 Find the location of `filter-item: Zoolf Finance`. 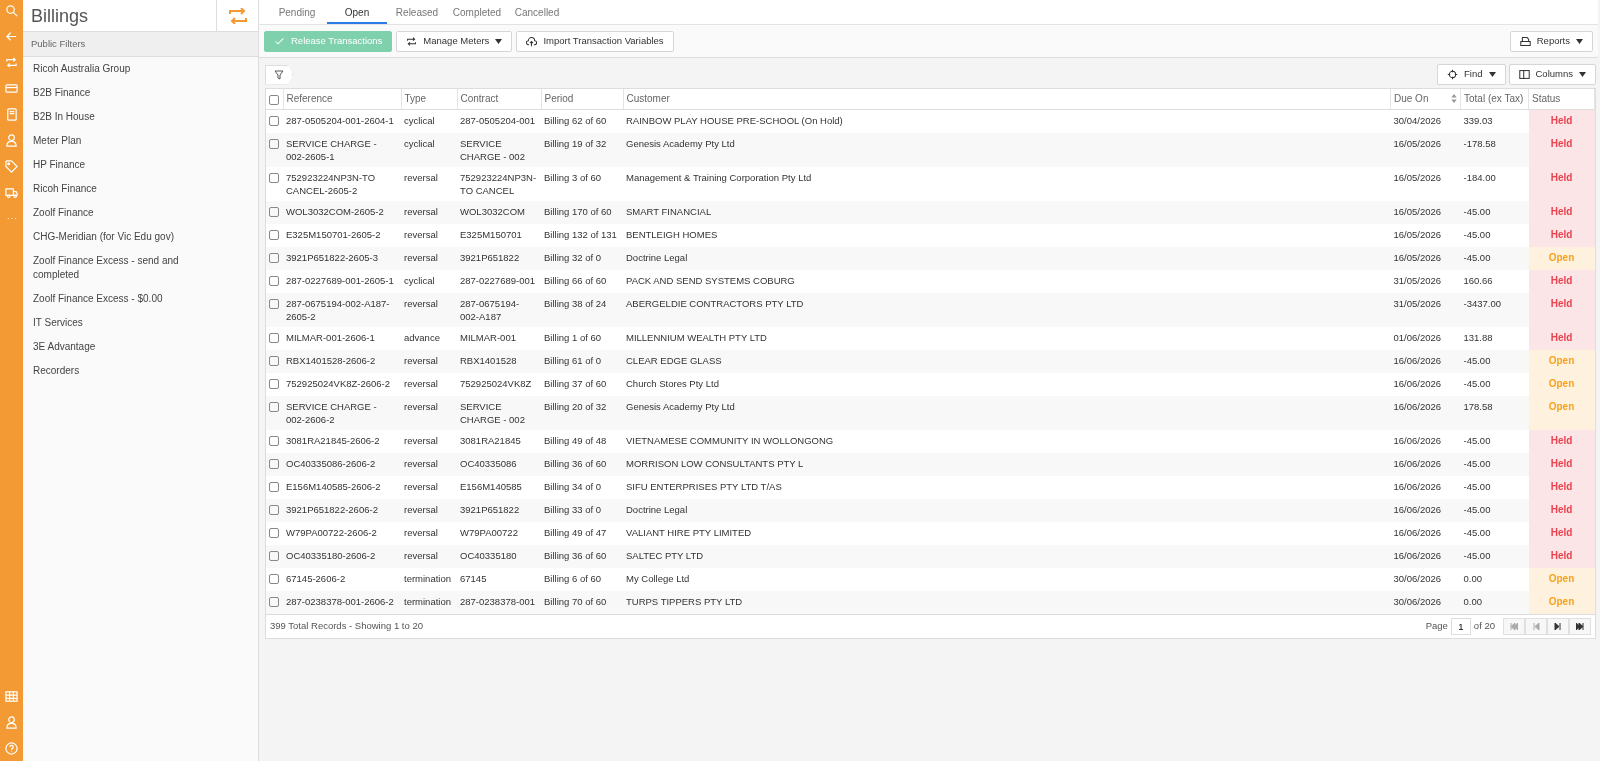

filter-item: Zoolf Finance is located at coordinates (108, 213).